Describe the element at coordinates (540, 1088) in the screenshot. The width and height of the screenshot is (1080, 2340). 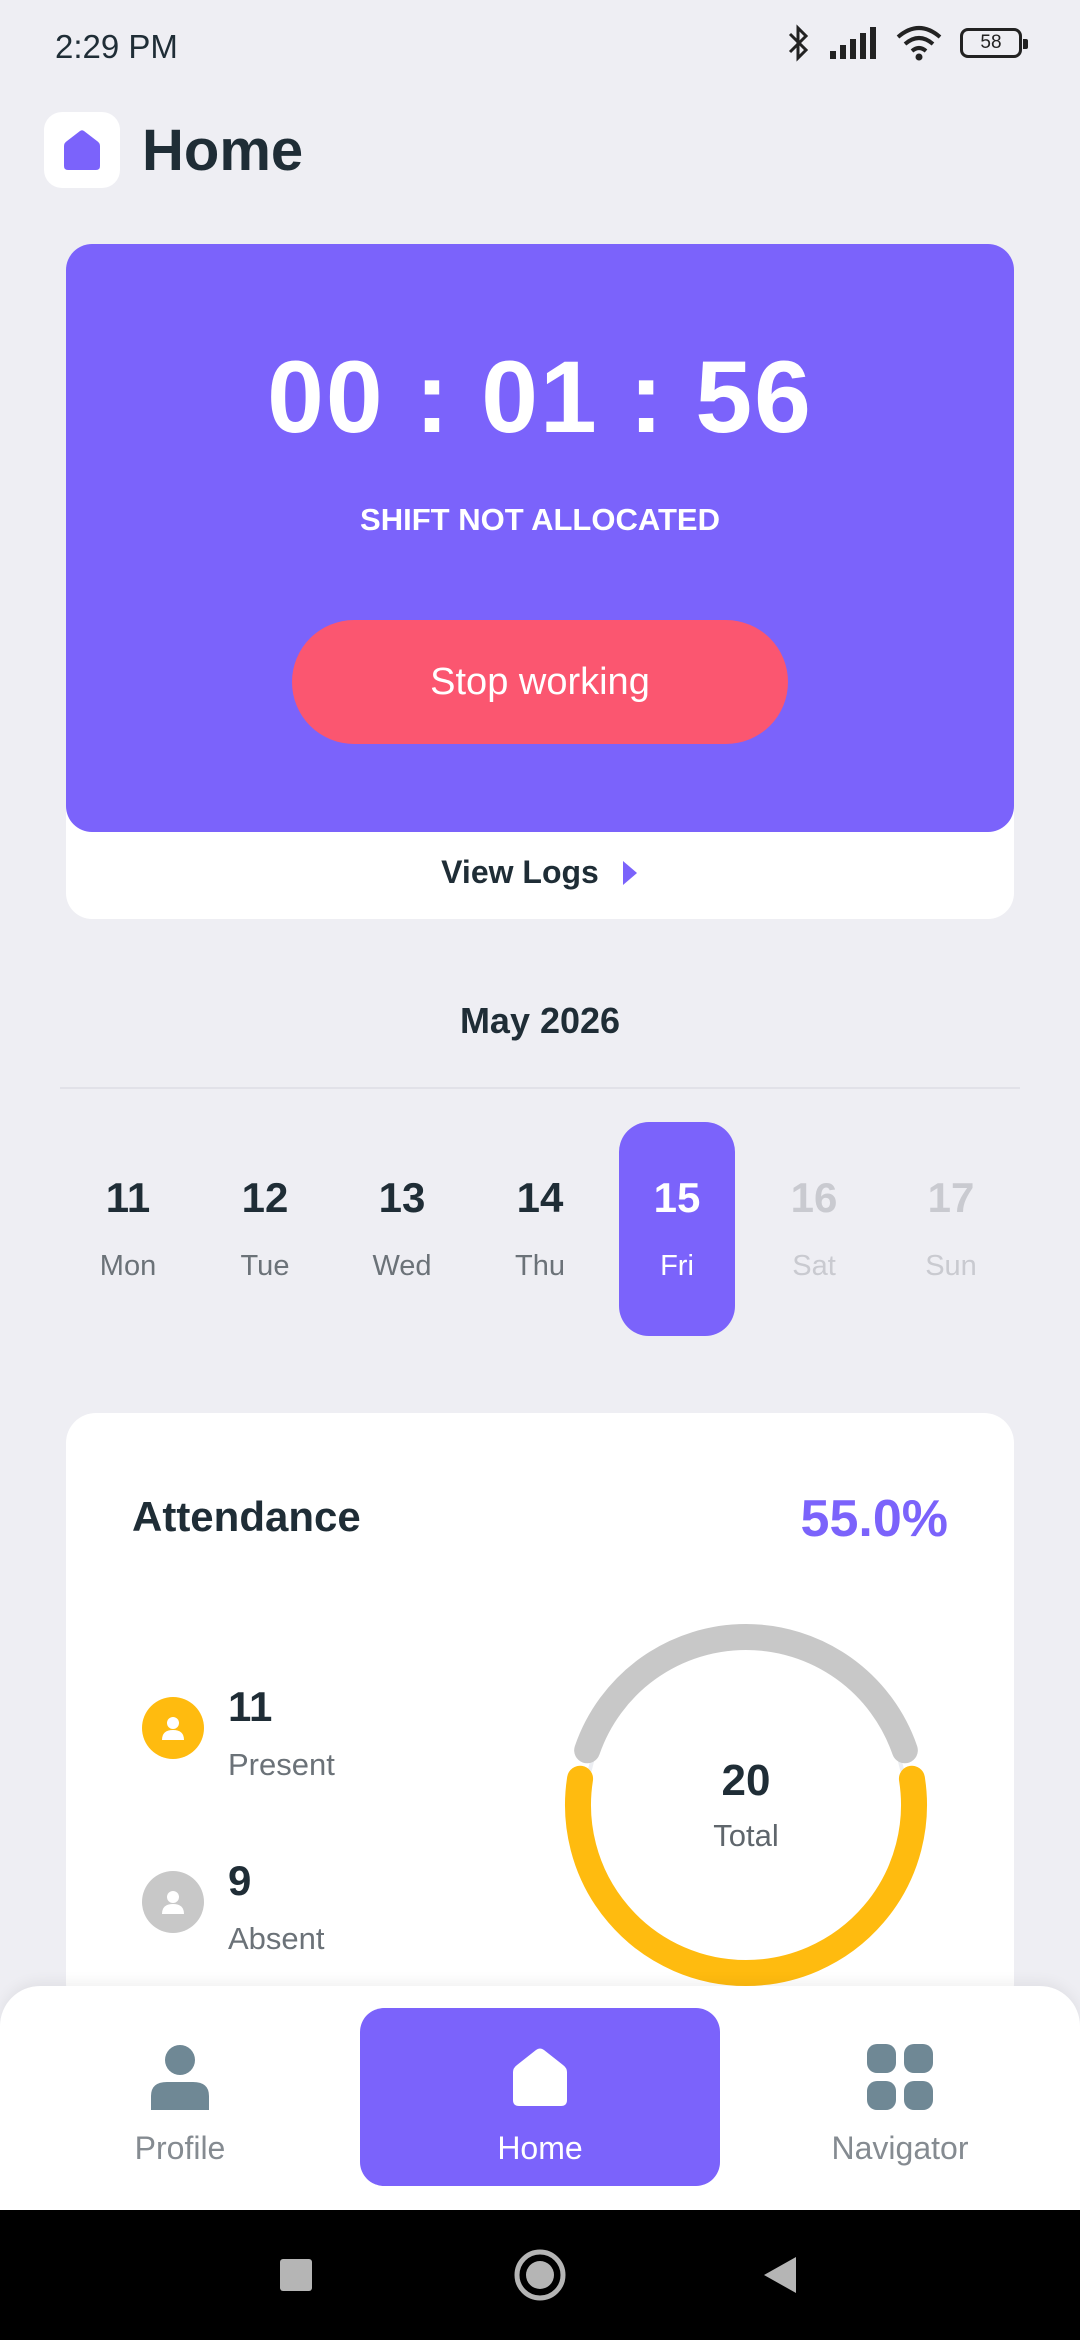
I see `calendar-divider` at that location.